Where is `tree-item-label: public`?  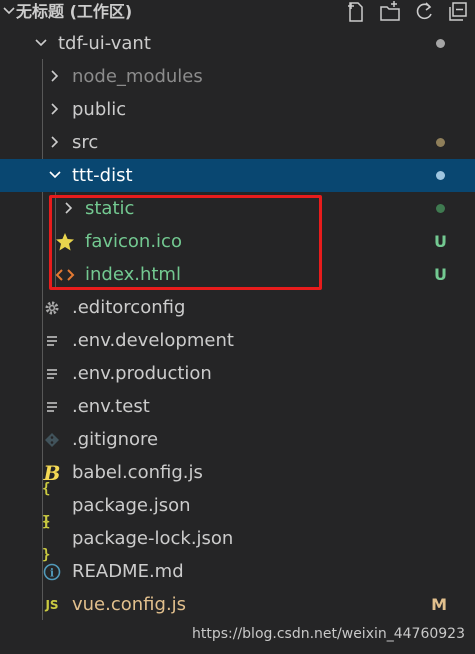 tree-item-label: public is located at coordinates (99, 109).